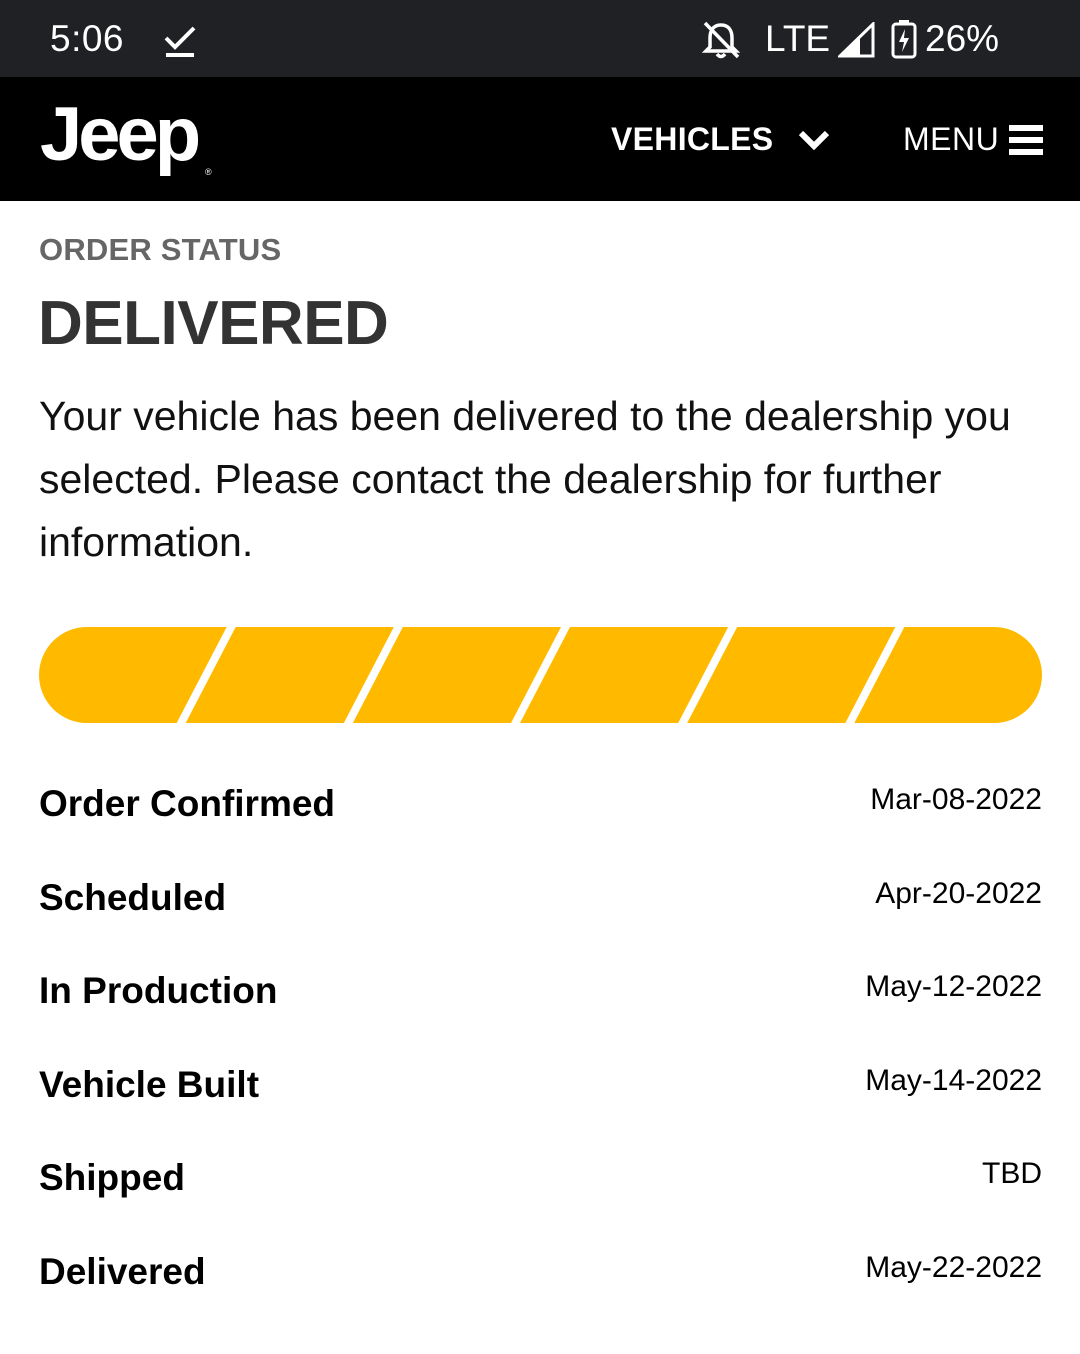  What do you see at coordinates (958, 893) in the screenshot?
I see `milestone-date: Apr-20-2022` at bounding box center [958, 893].